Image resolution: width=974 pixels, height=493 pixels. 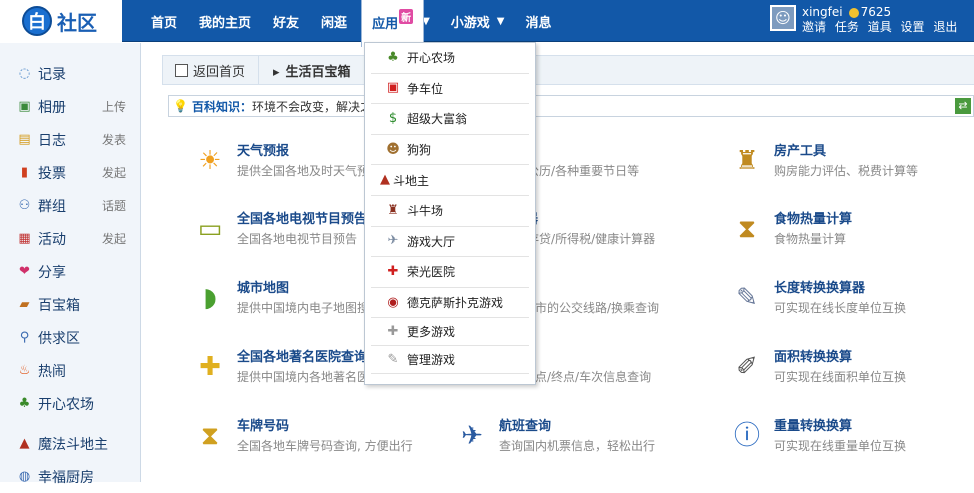 What do you see at coordinates (817, 436) in the screenshot?
I see `tool-weight: ⓘ 重量转换换算 可实现在线重量单位互换` at bounding box center [817, 436].